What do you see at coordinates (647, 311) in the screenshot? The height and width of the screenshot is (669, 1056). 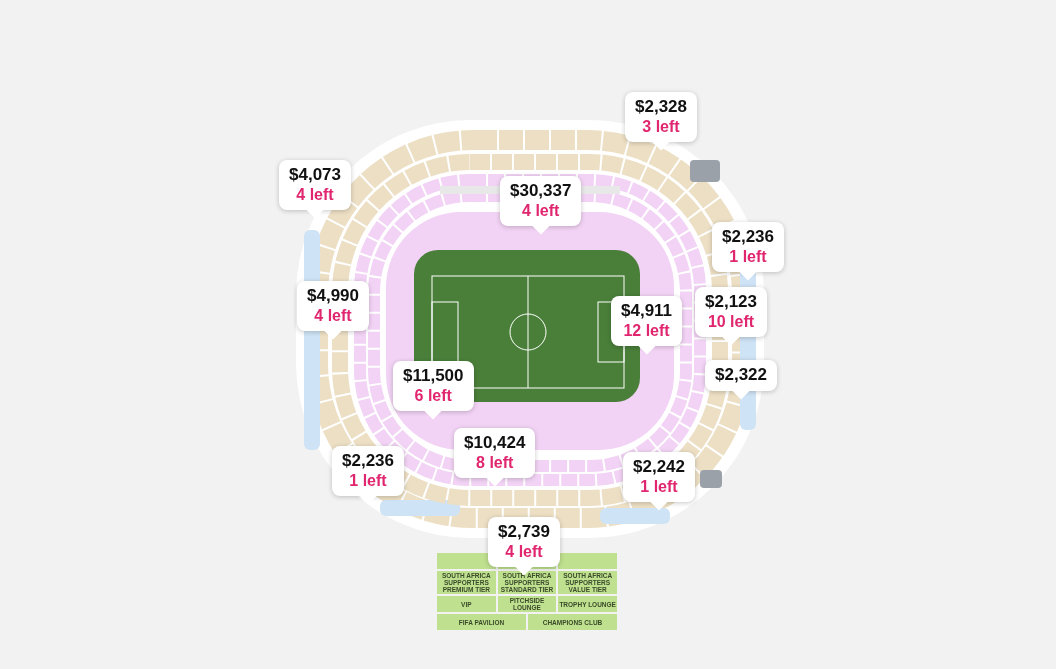 I see `price-text: $4,911` at bounding box center [647, 311].